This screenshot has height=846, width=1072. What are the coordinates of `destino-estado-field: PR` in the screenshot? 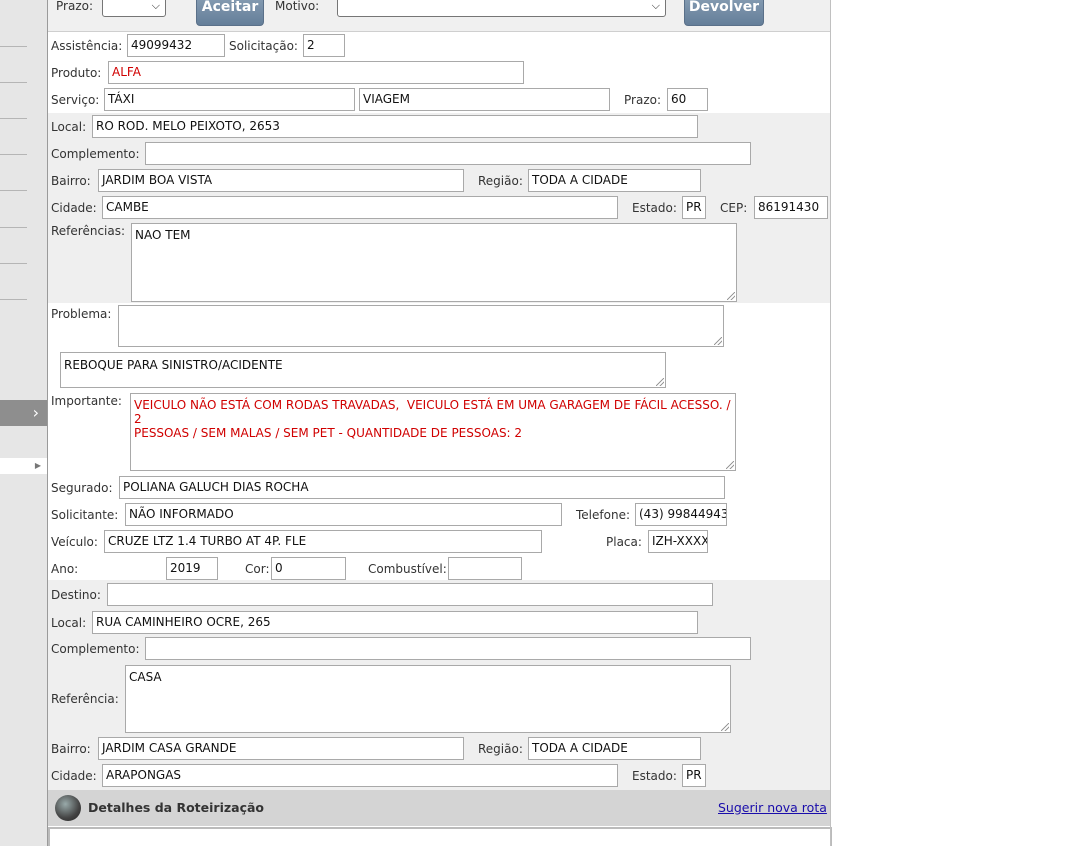 It's located at (694, 775).